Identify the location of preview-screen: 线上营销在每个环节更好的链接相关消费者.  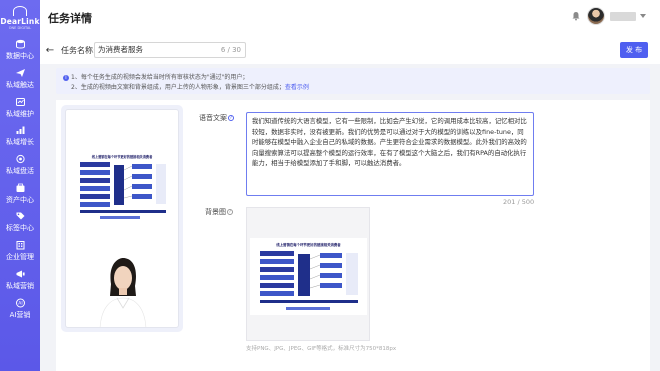
(122, 218).